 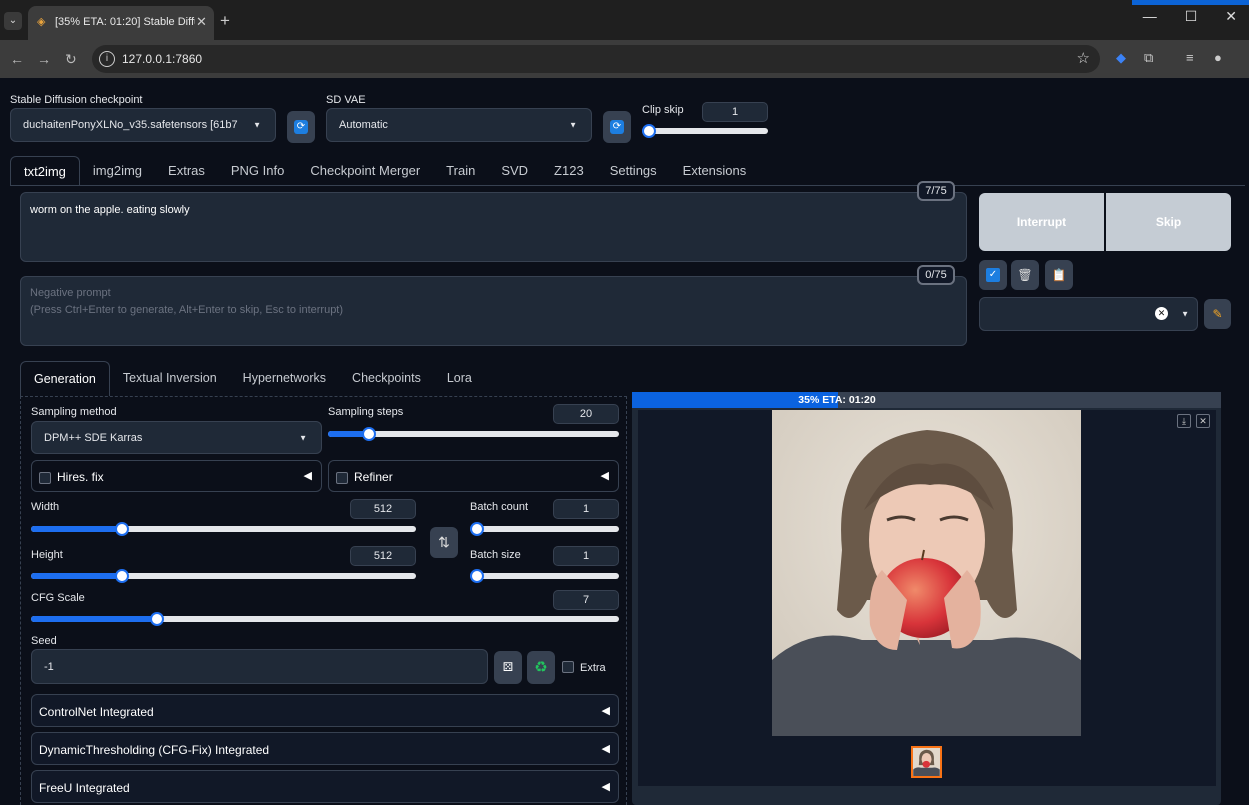 I want to click on tab-checkpoint-merger: Checkpoint Merger, so click(x=365, y=171).